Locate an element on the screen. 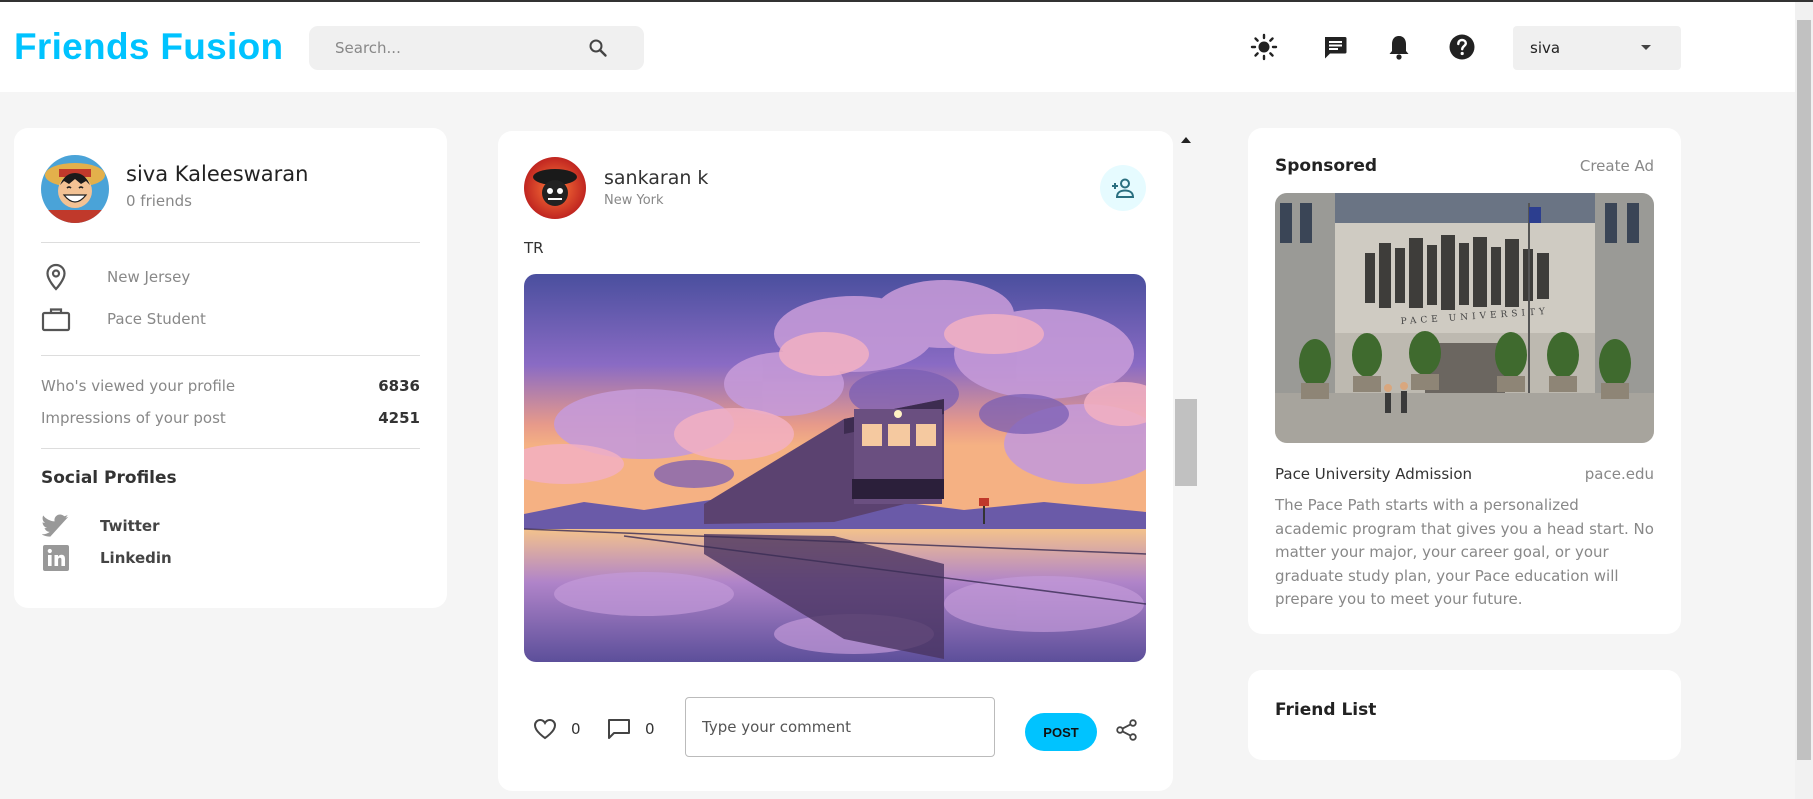 The height and width of the screenshot is (799, 1813). search-icon is located at coordinates (598, 48).